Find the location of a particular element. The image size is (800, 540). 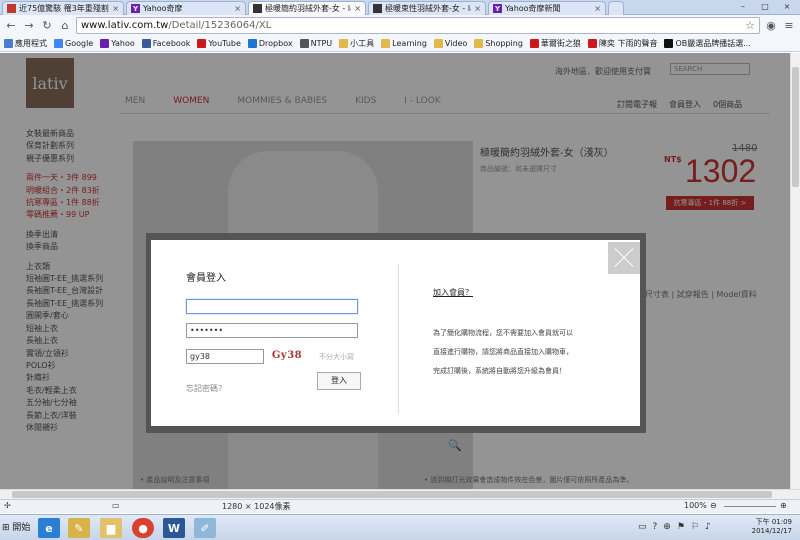

bookmark-item: 陳奕 下雨的聲音 is located at coordinates (622, 43).